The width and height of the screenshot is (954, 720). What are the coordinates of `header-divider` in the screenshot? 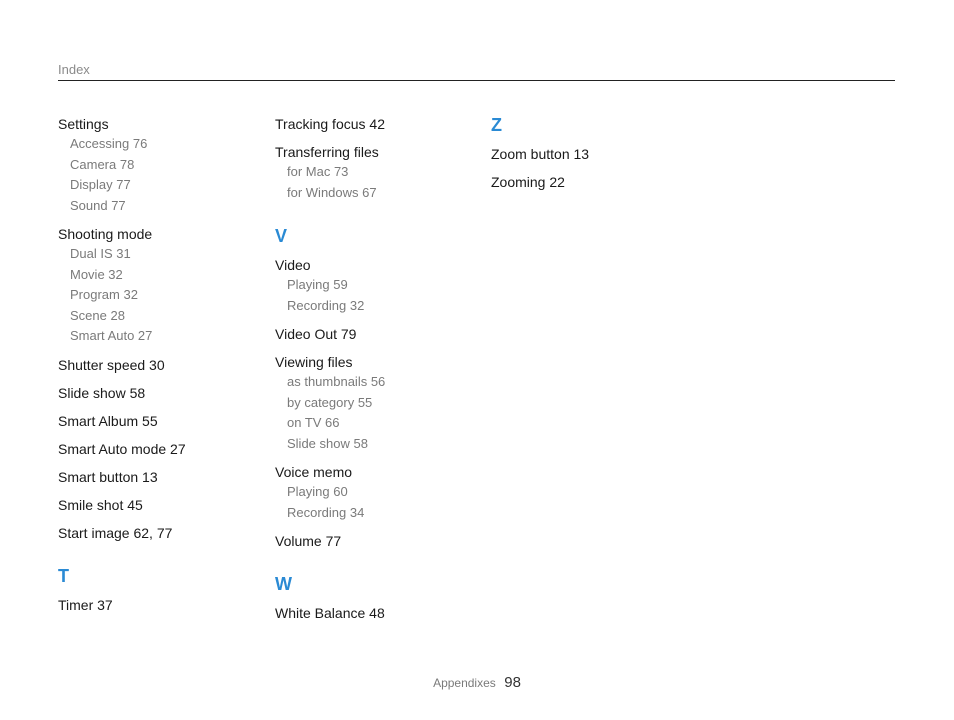 It's located at (476, 80).